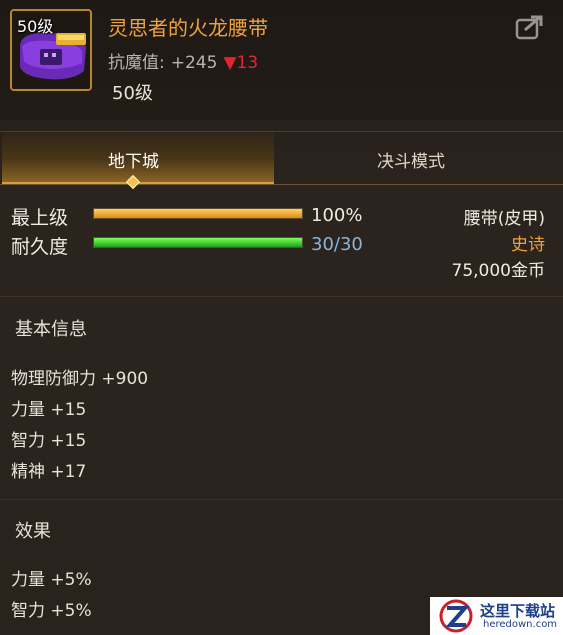 The width and height of the screenshot is (563, 635). Describe the element at coordinates (80, 379) in the screenshot. I see `basic-attr-defense: 物理防御力 +900` at that location.